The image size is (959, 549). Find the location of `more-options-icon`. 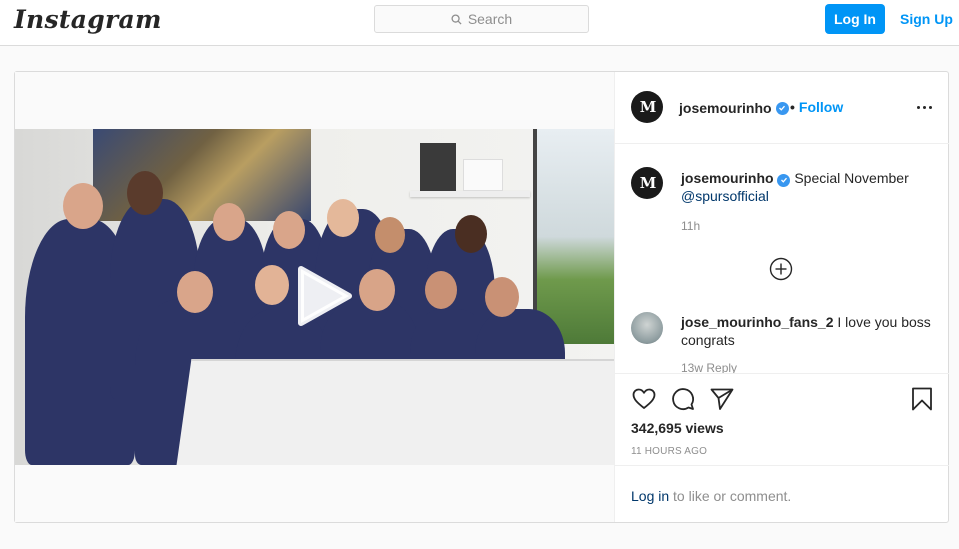

more-options-icon is located at coordinates (924, 107).